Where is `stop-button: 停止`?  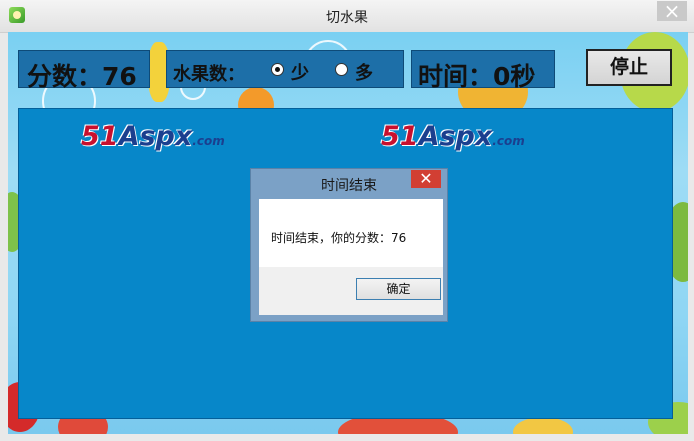 stop-button: 停止 is located at coordinates (629, 67).